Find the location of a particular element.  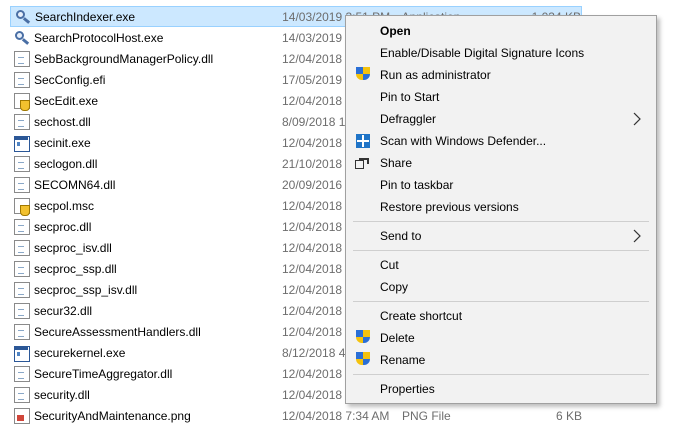

png-icon is located at coordinates (22, 415).